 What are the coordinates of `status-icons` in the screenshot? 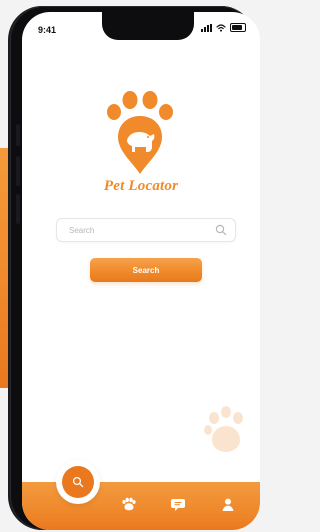 It's located at (223, 27).